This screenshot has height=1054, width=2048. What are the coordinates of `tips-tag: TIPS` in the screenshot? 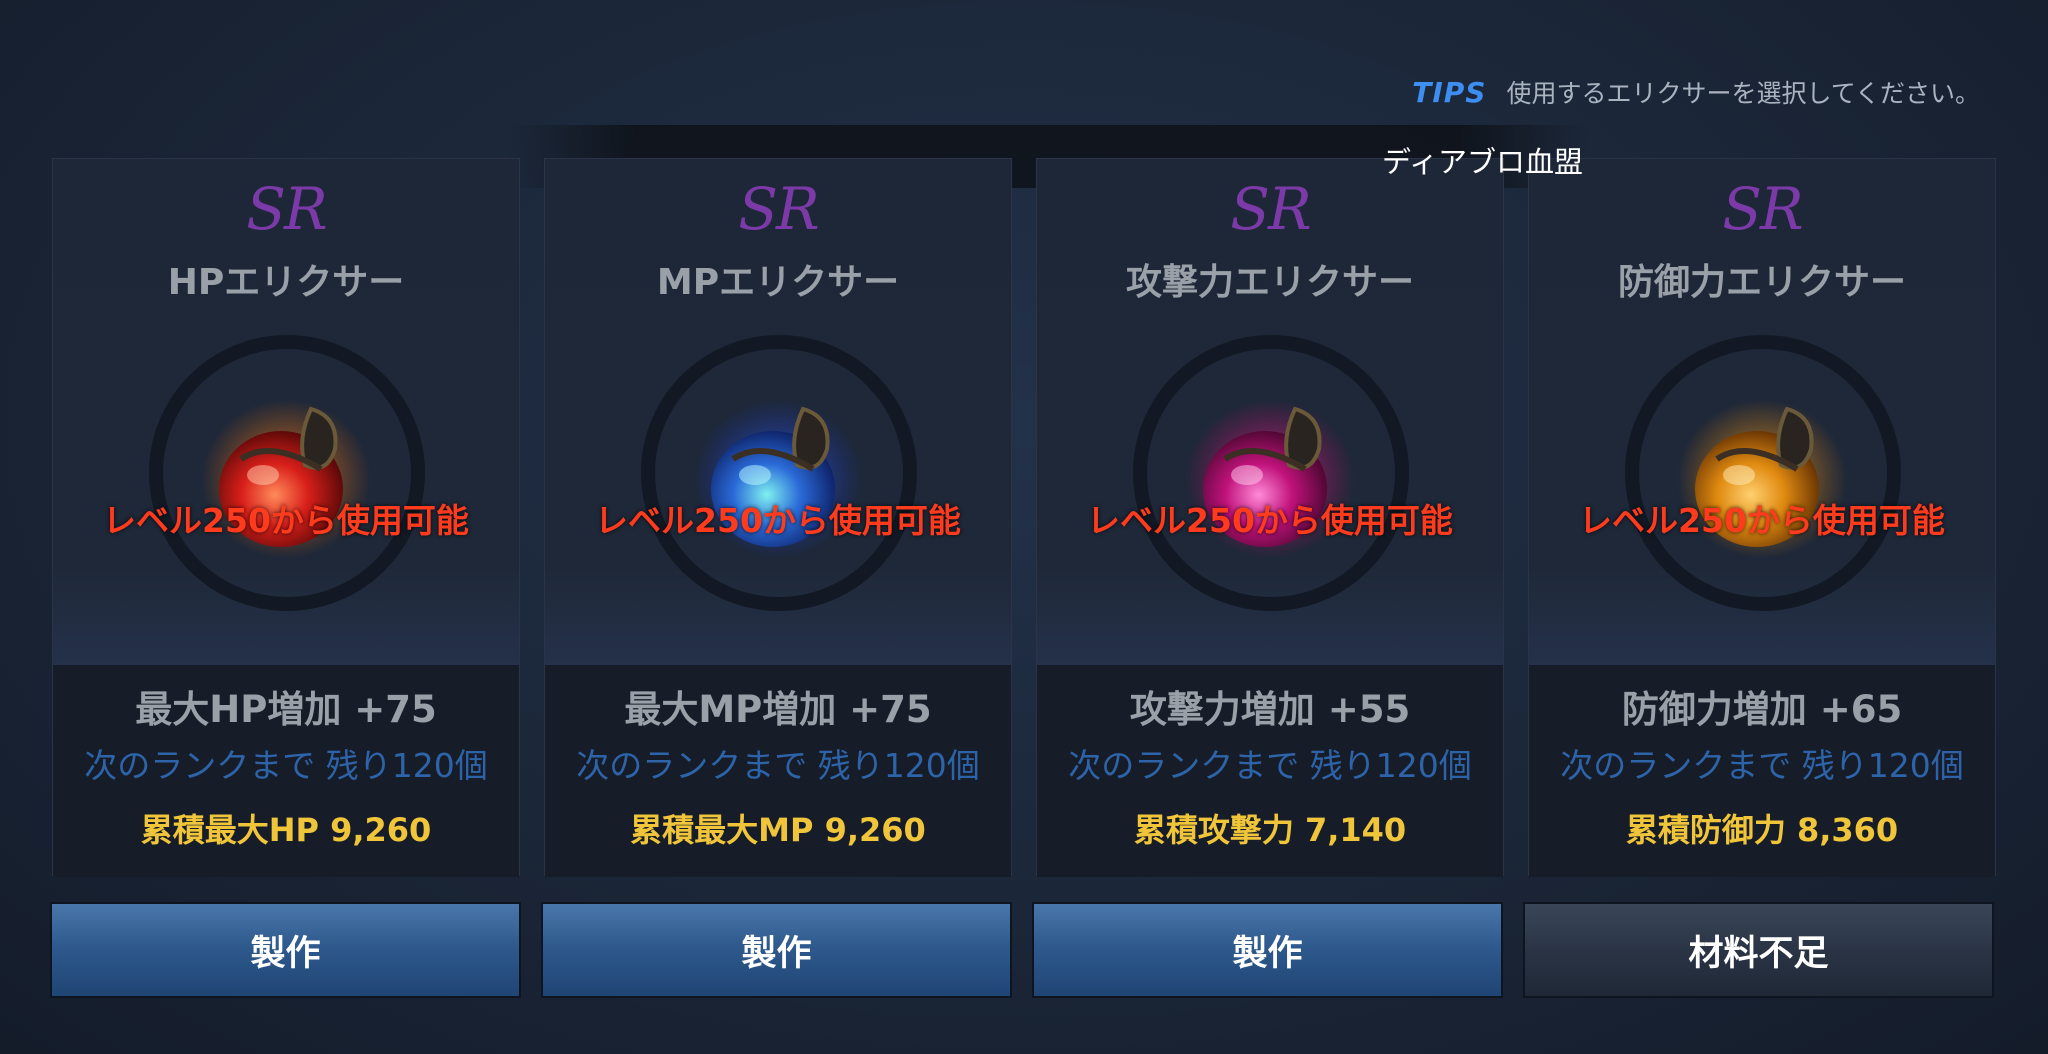 It's located at (1449, 92).